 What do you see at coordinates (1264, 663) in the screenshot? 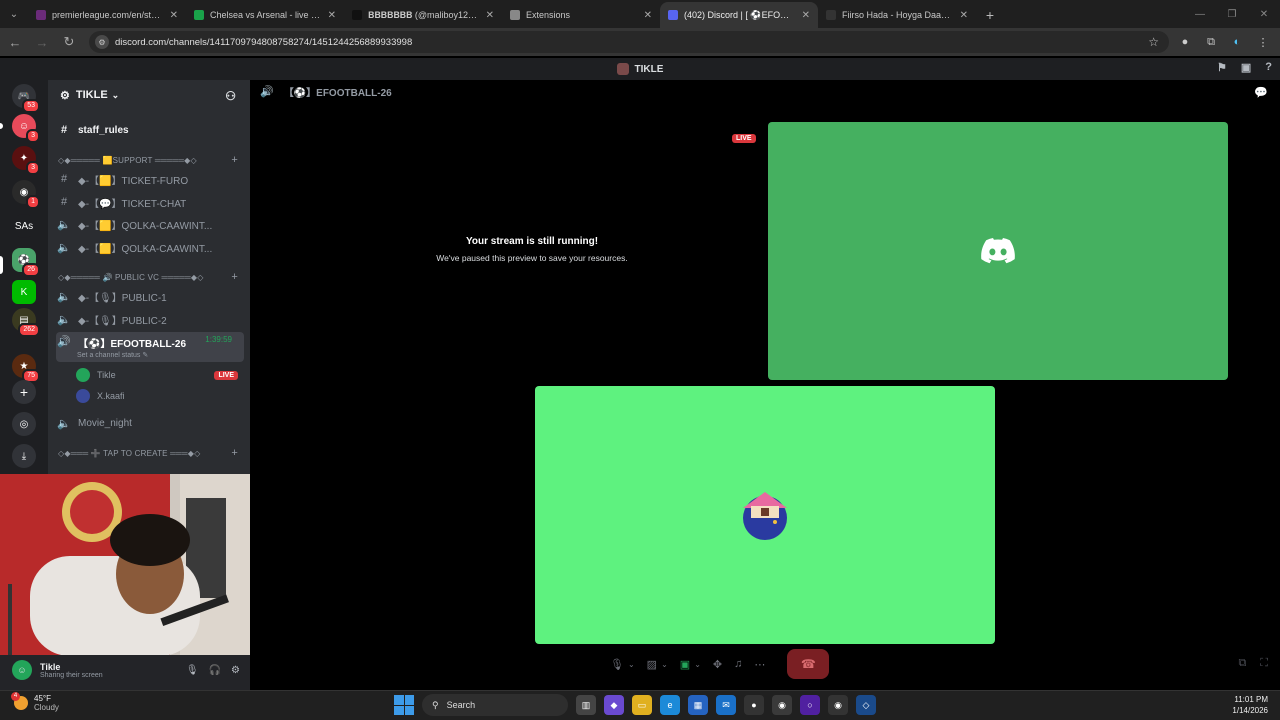
I see `fullscreen-icon: ⛶` at bounding box center [1264, 663].